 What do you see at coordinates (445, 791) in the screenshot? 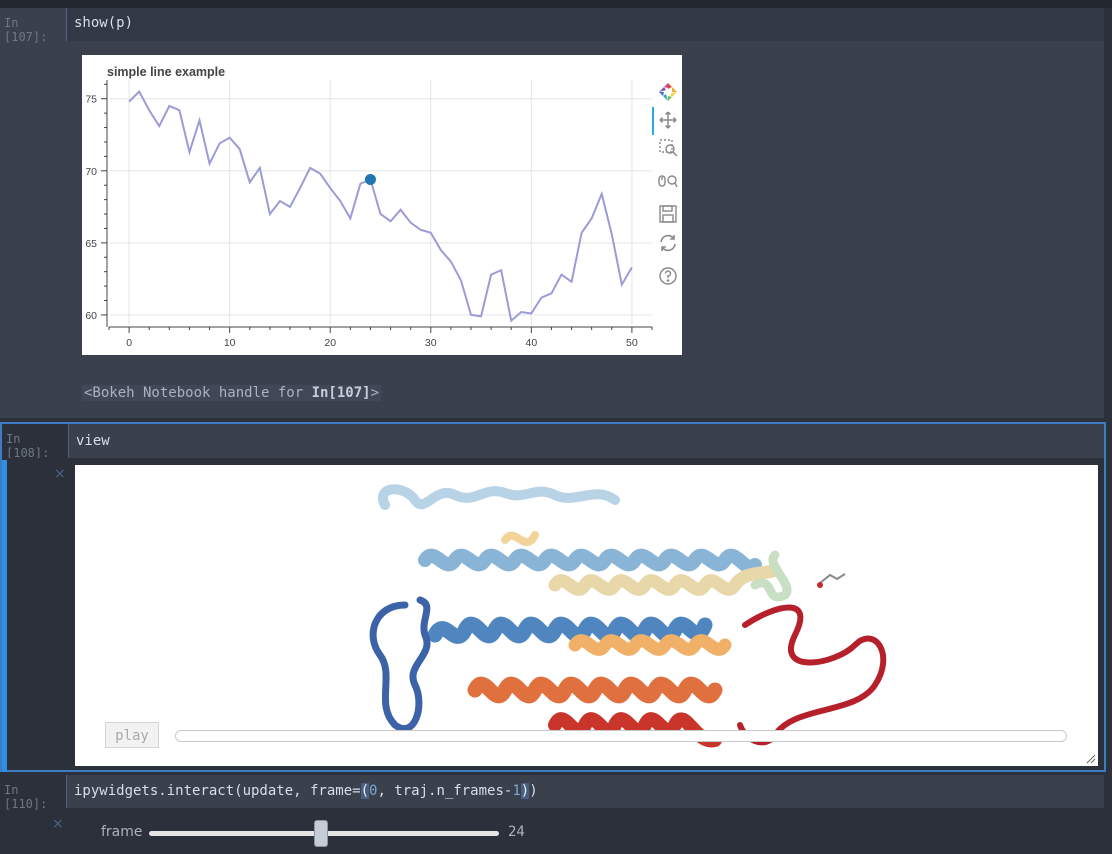
I see `code-middle: , traj.n_frames-` at bounding box center [445, 791].